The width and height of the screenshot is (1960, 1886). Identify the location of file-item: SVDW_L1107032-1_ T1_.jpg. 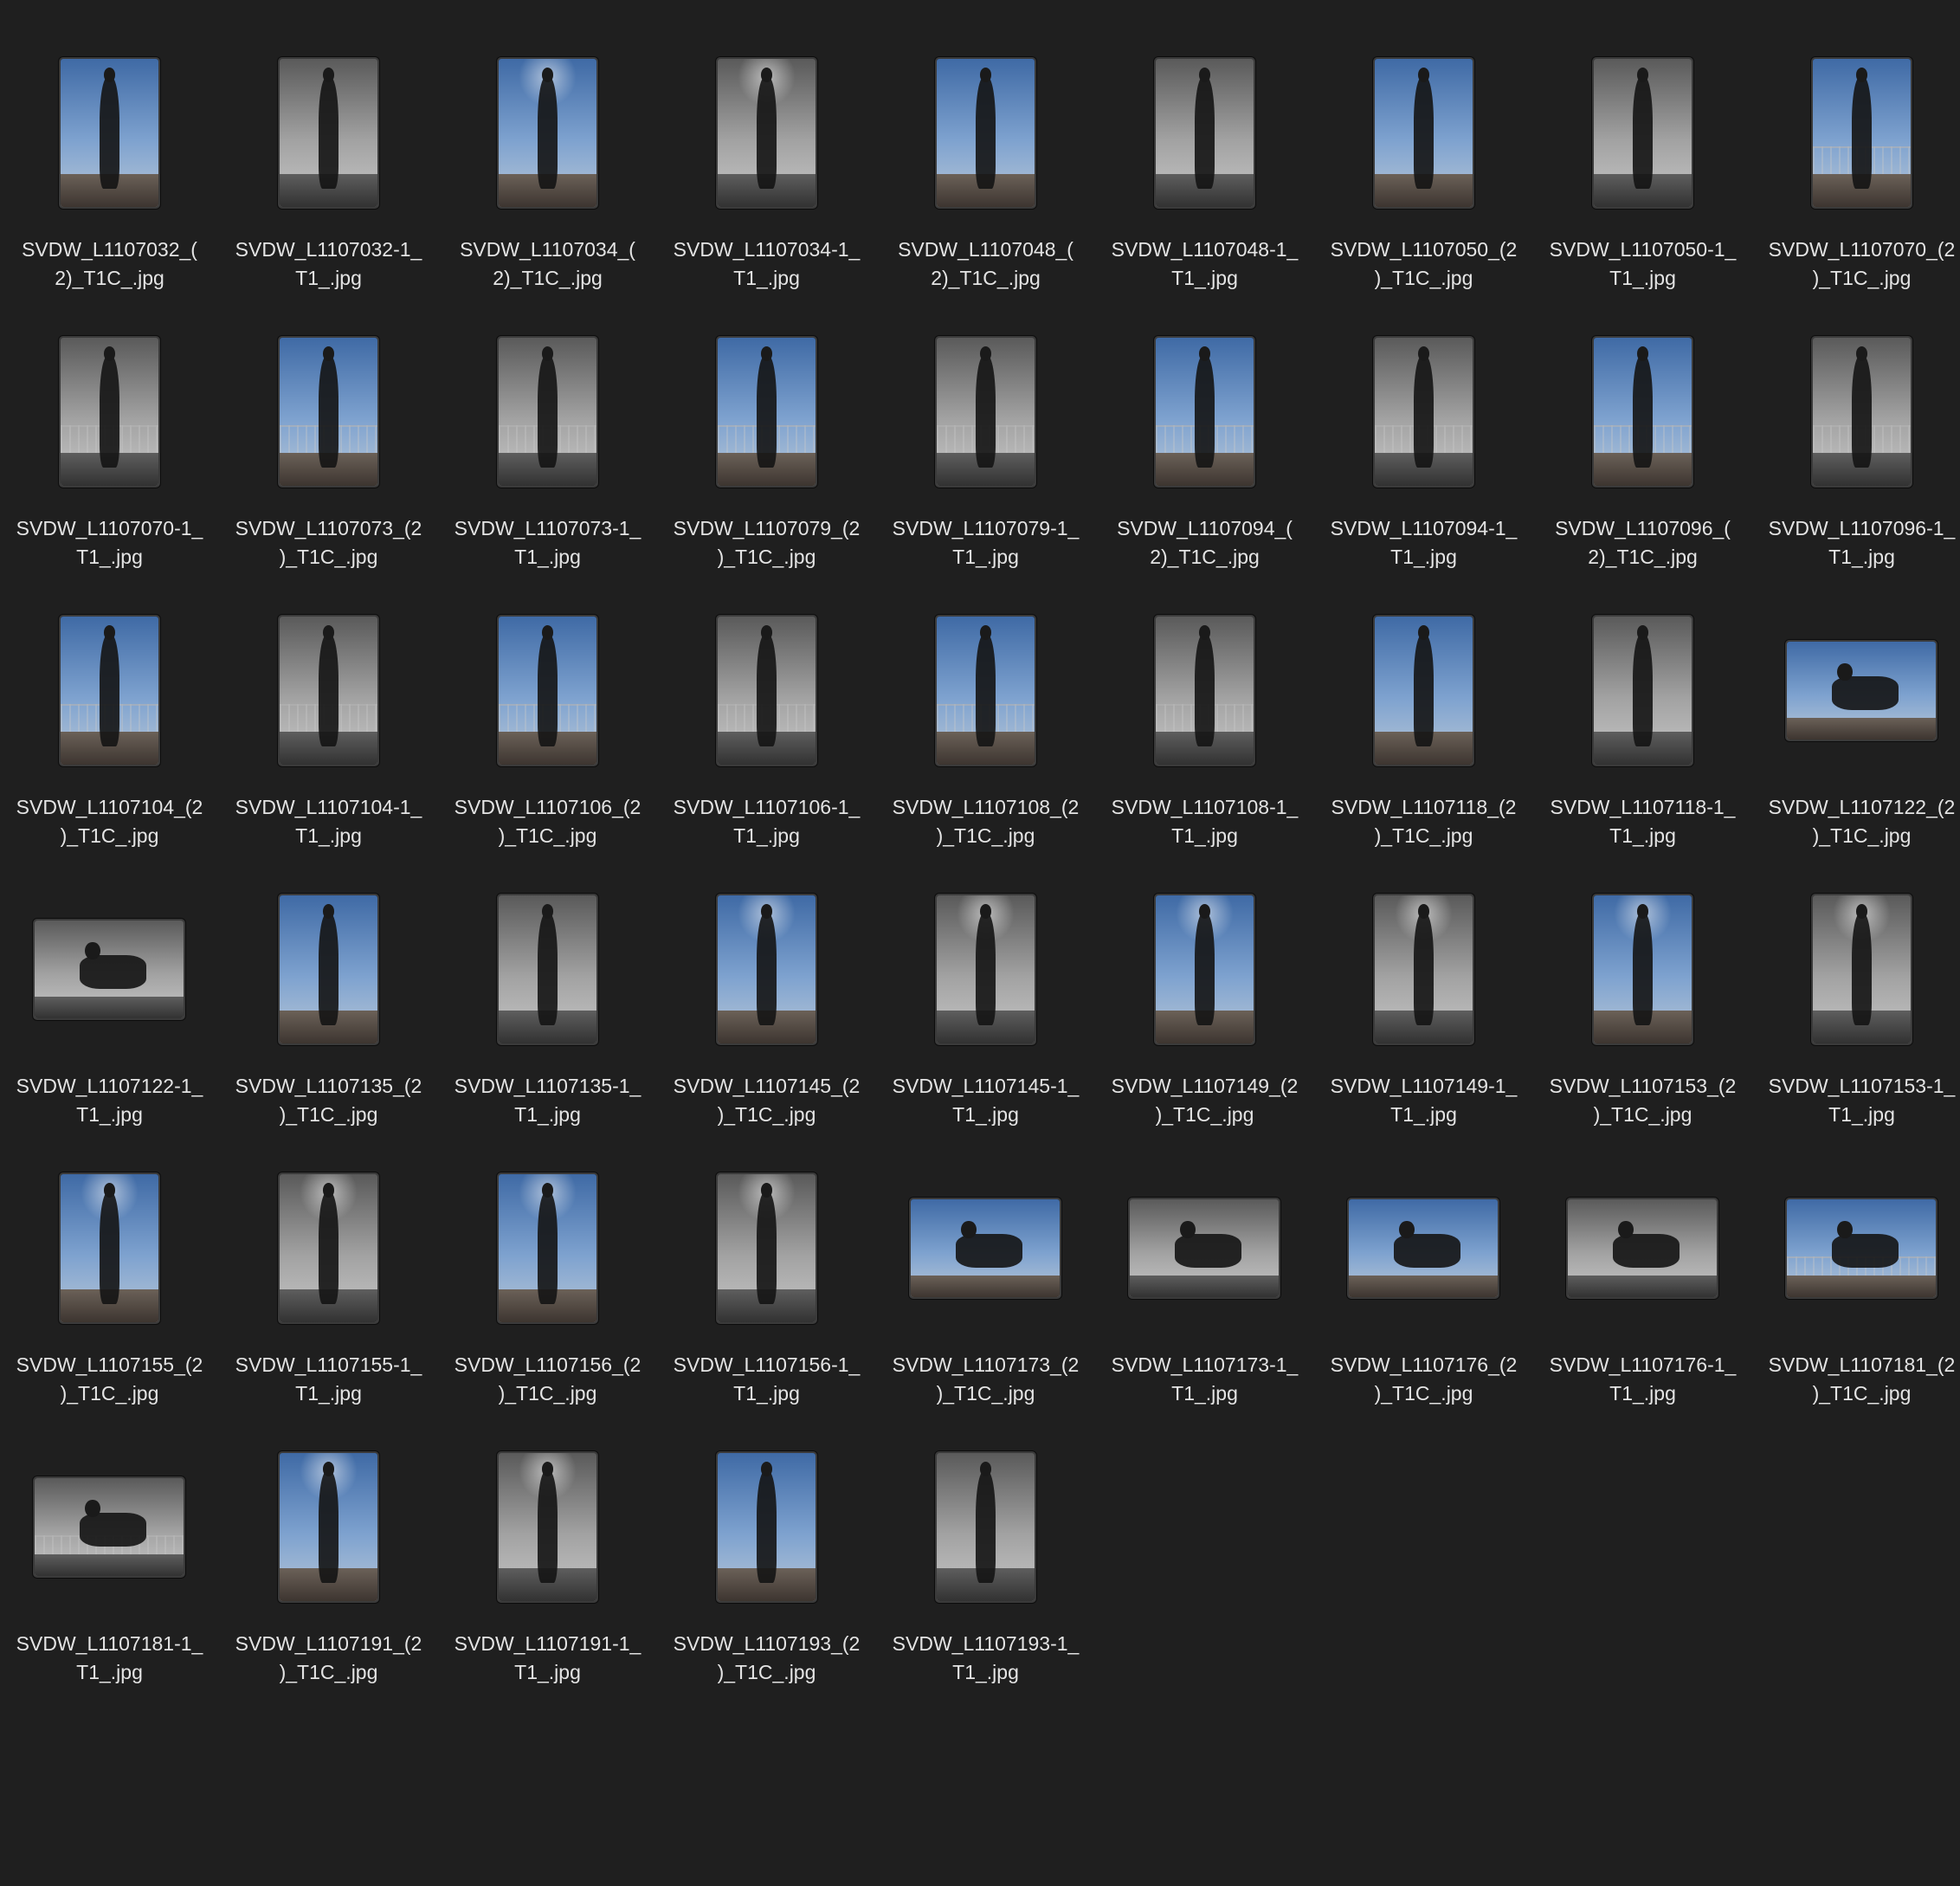
(329, 149).